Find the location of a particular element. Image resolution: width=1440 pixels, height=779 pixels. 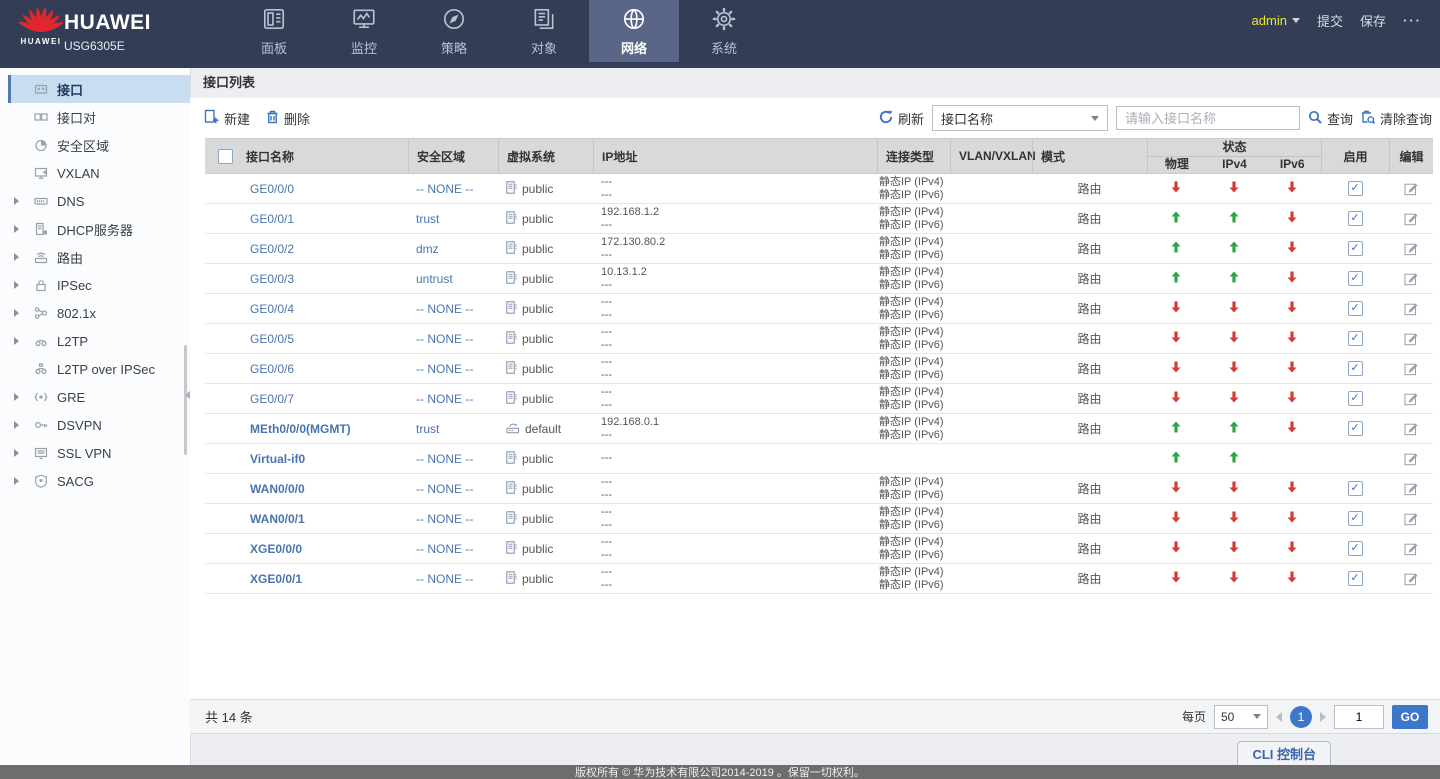

interface-name-link: GE0/0/5 is located at coordinates (272, 339).